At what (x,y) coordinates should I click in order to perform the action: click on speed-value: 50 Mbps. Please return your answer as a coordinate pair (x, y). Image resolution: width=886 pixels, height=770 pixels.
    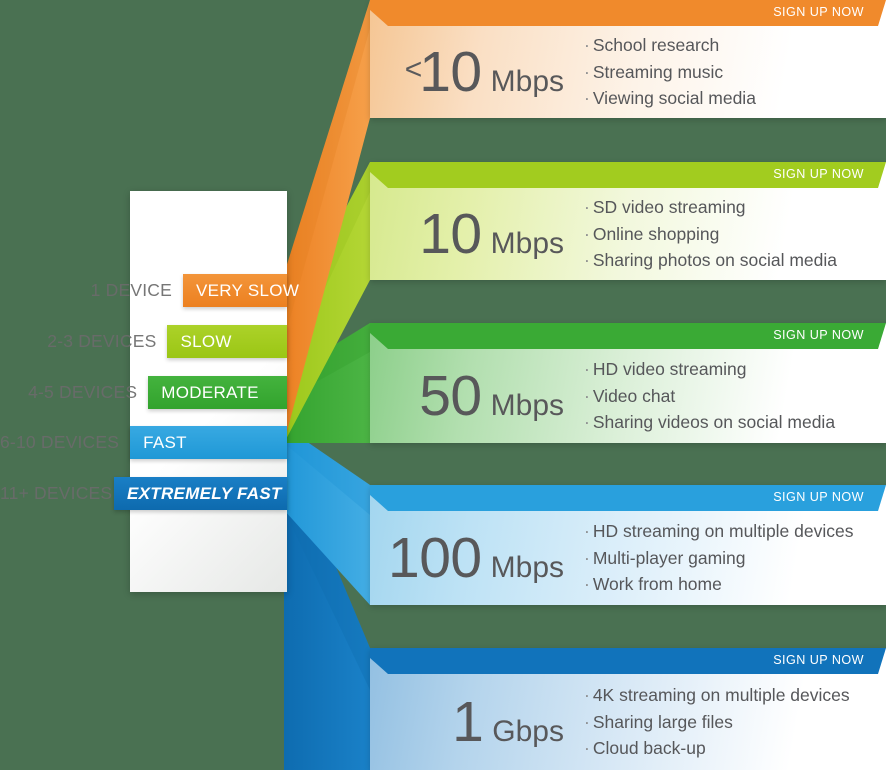
    Looking at the image, I should click on (470, 395).